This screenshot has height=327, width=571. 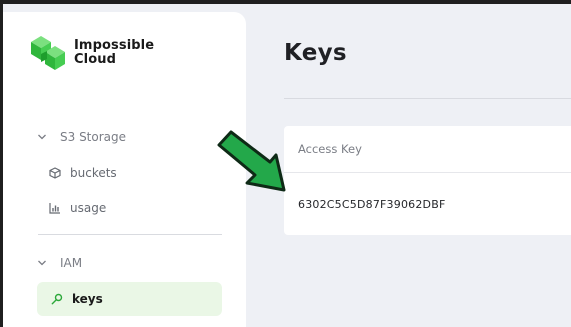 What do you see at coordinates (427, 149) in the screenshot?
I see `table-header-access-key: Access Key` at bounding box center [427, 149].